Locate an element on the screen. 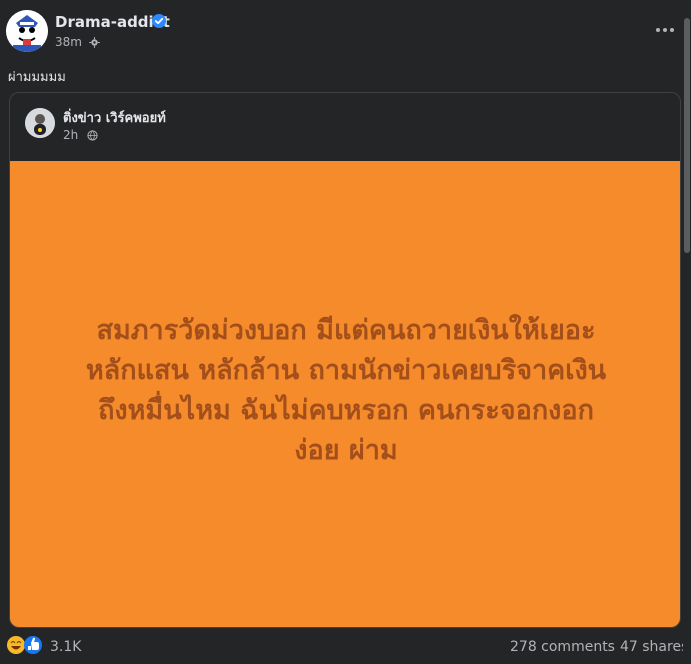 The height and width of the screenshot is (664, 691). shared-author-avatar is located at coordinates (40, 123).